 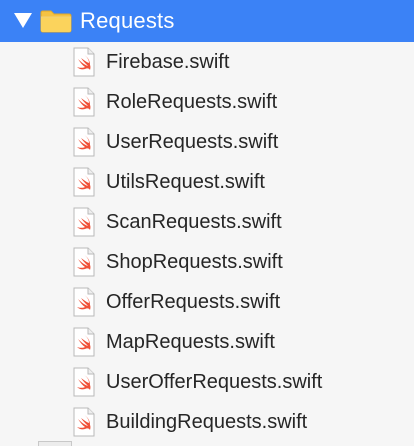 I want to click on folder-icon, so click(x=56, y=21).